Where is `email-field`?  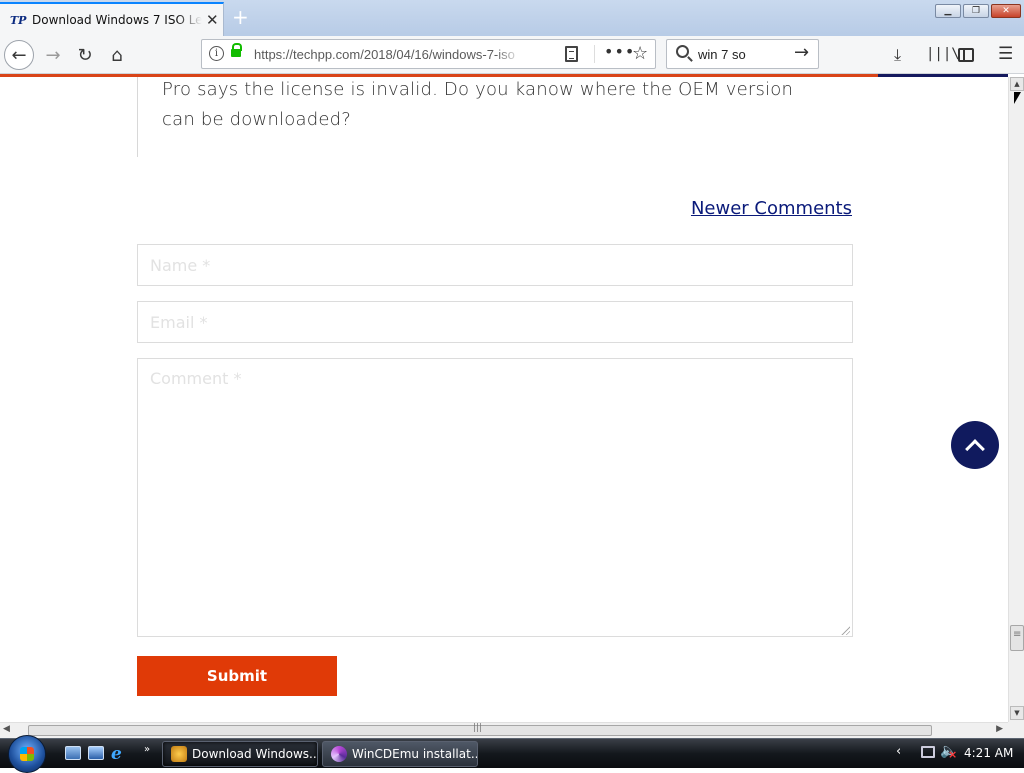
email-field is located at coordinates (495, 322).